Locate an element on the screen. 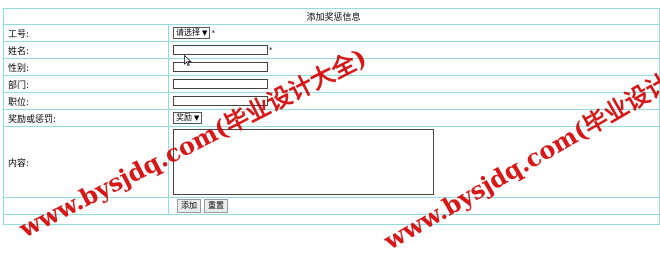 Image resolution: width=660 pixels, height=256 pixels. gonghao-select: 请选择 ▼ is located at coordinates (192, 33).